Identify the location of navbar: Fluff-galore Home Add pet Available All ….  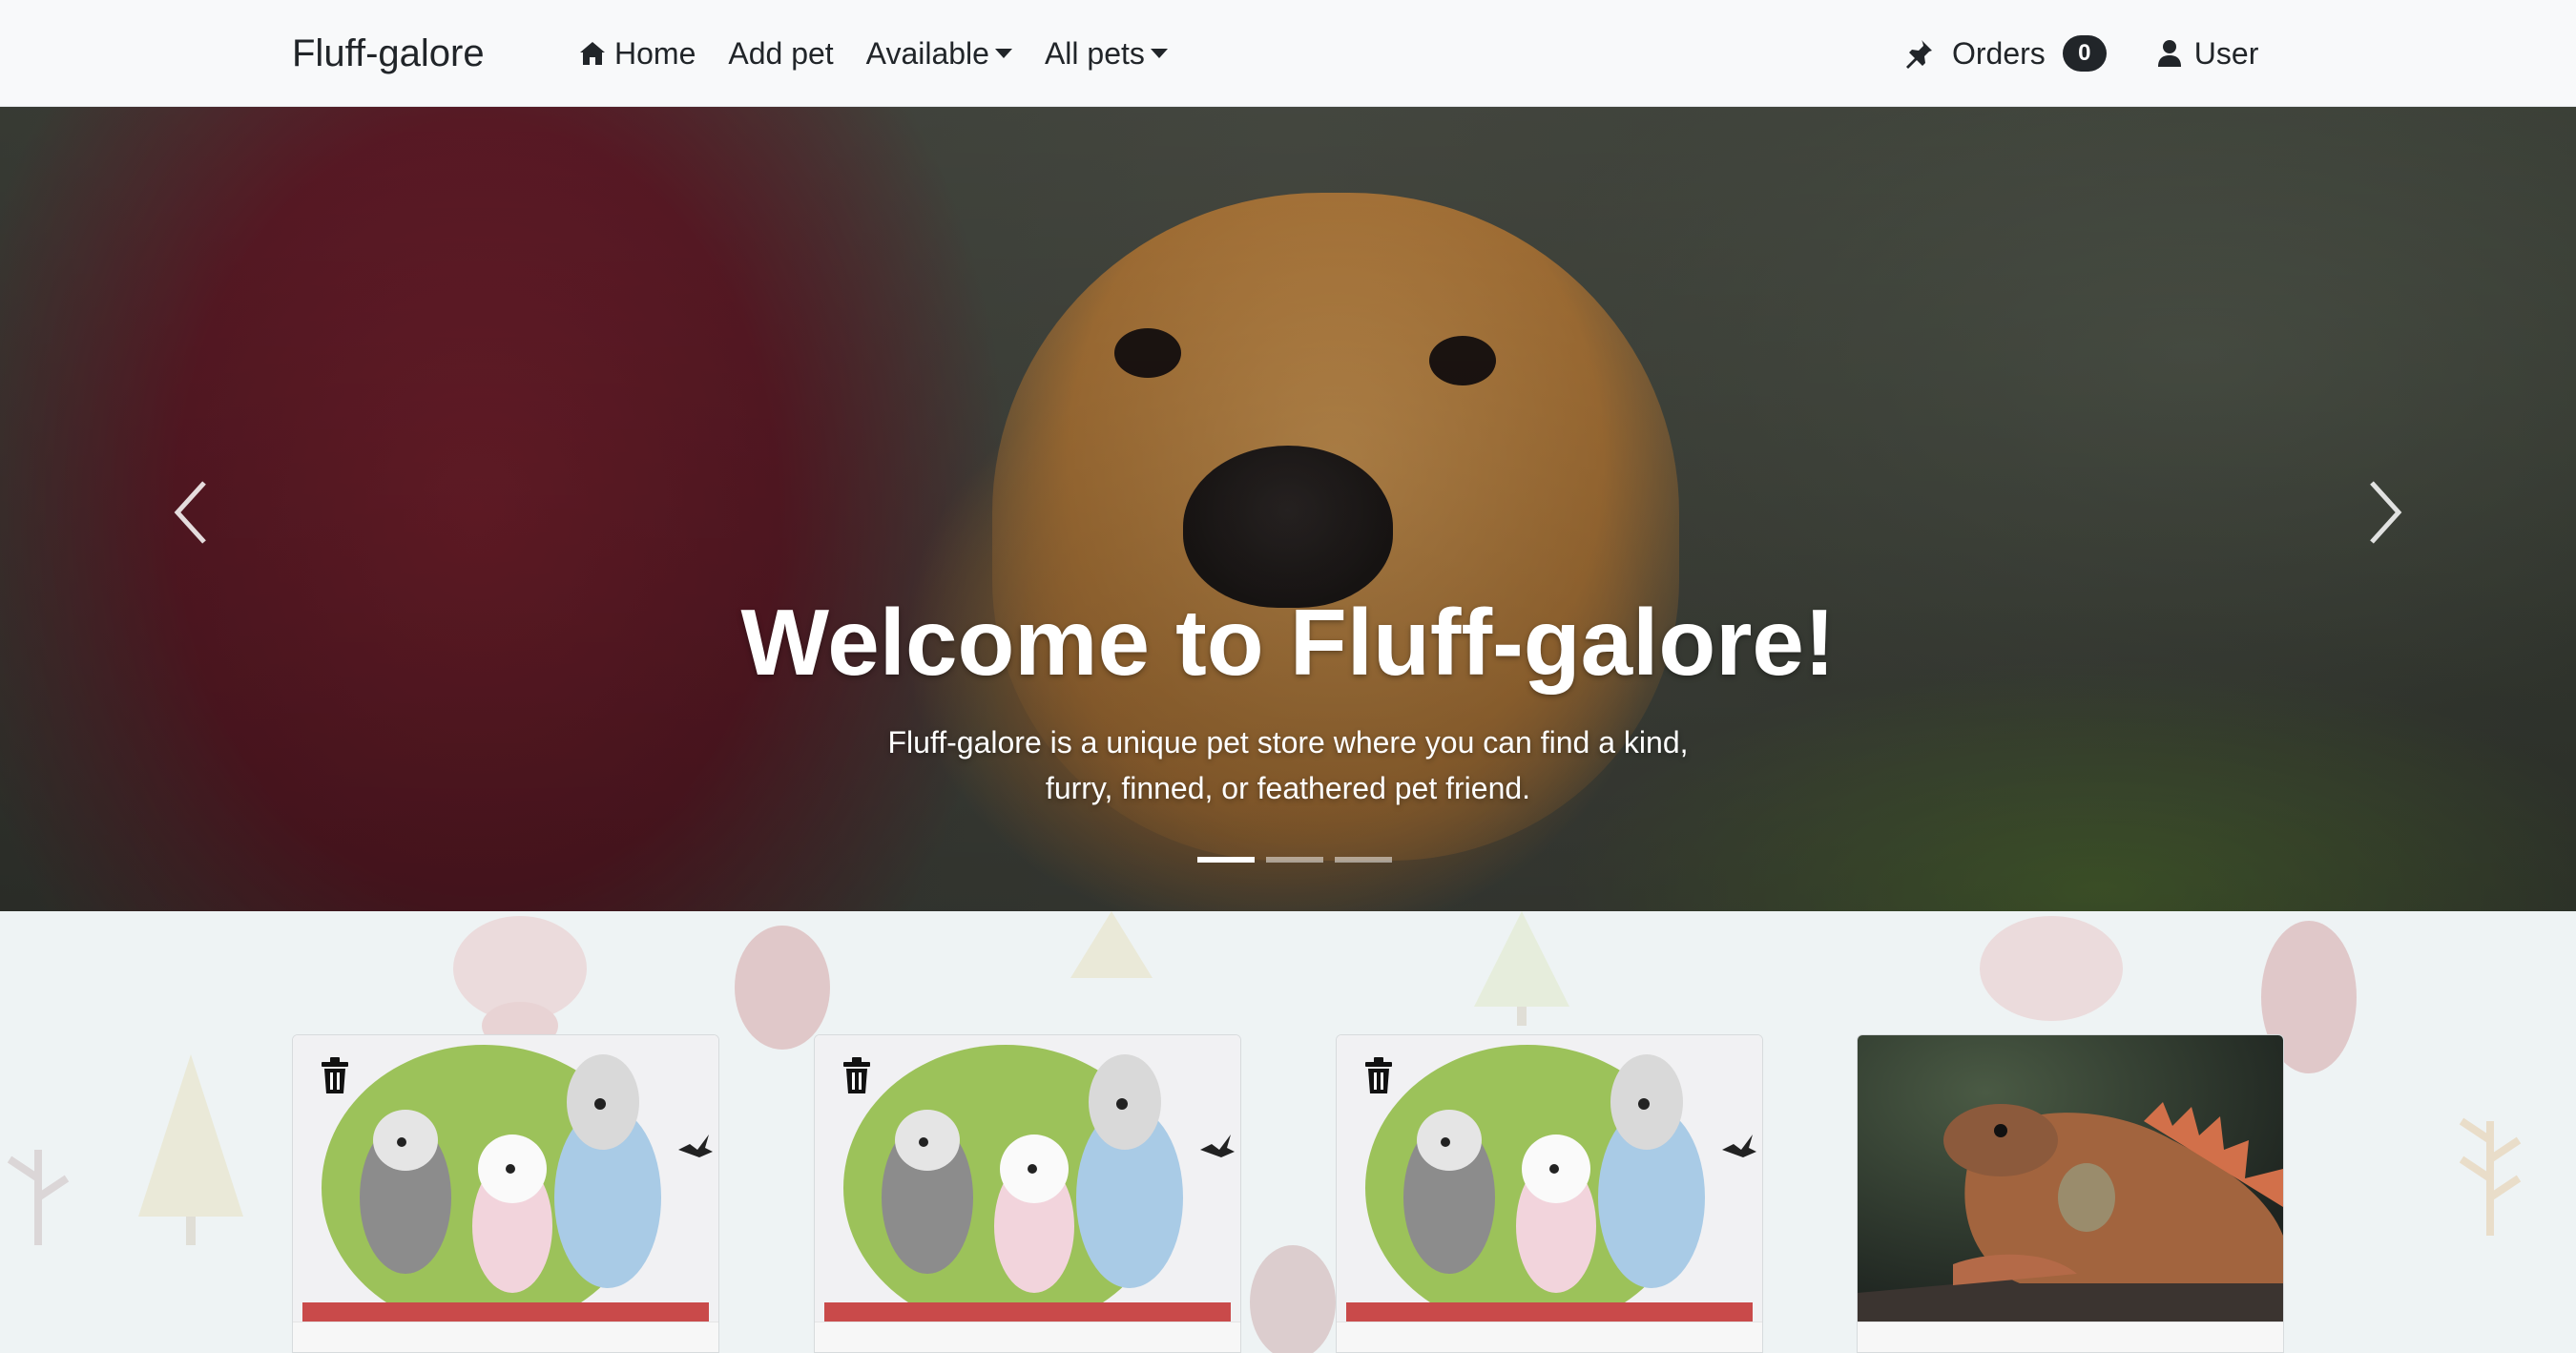
(1288, 53).